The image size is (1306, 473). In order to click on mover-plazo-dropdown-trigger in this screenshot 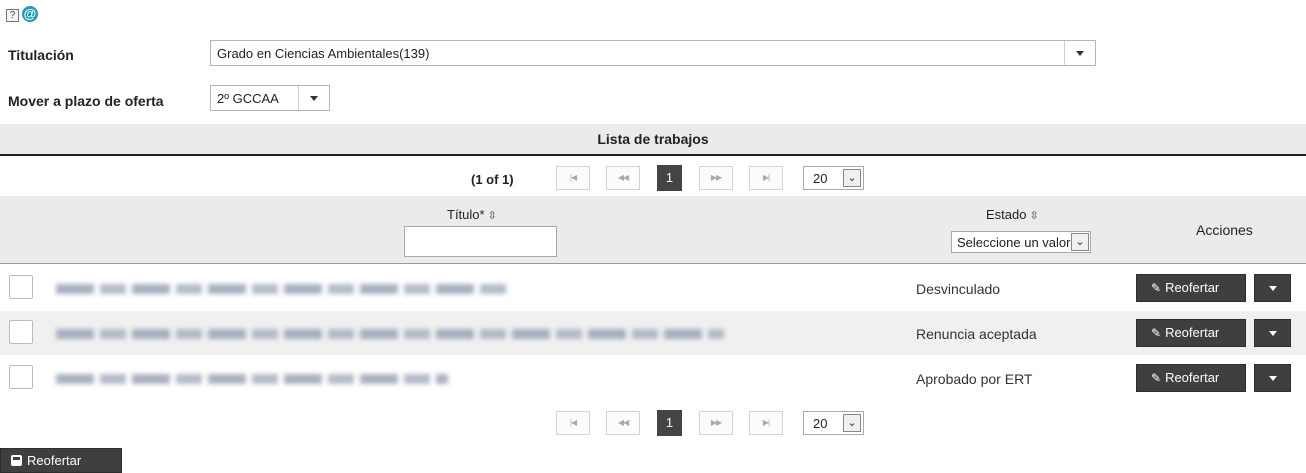, I will do `click(313, 98)`.